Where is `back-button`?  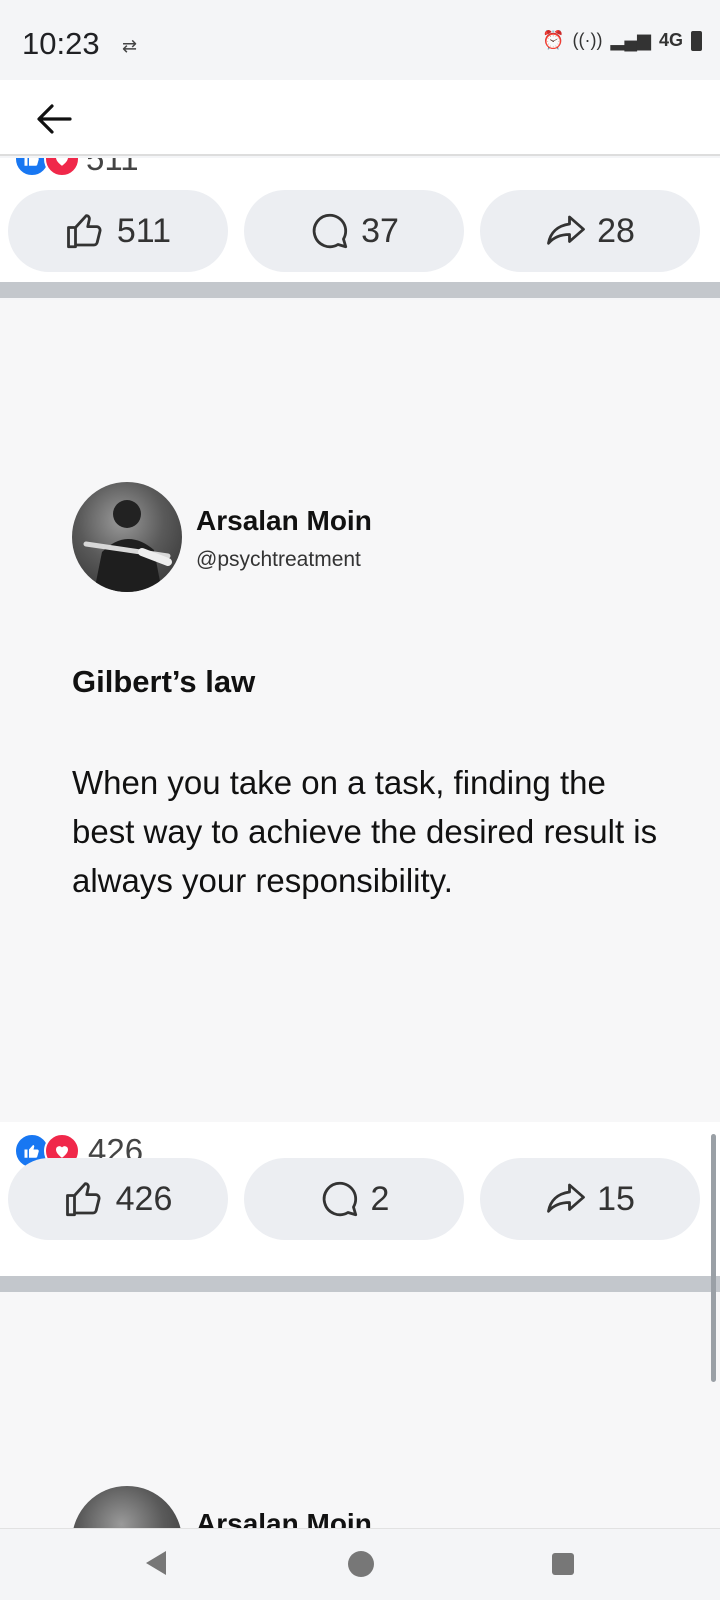
back-button is located at coordinates (54, 119).